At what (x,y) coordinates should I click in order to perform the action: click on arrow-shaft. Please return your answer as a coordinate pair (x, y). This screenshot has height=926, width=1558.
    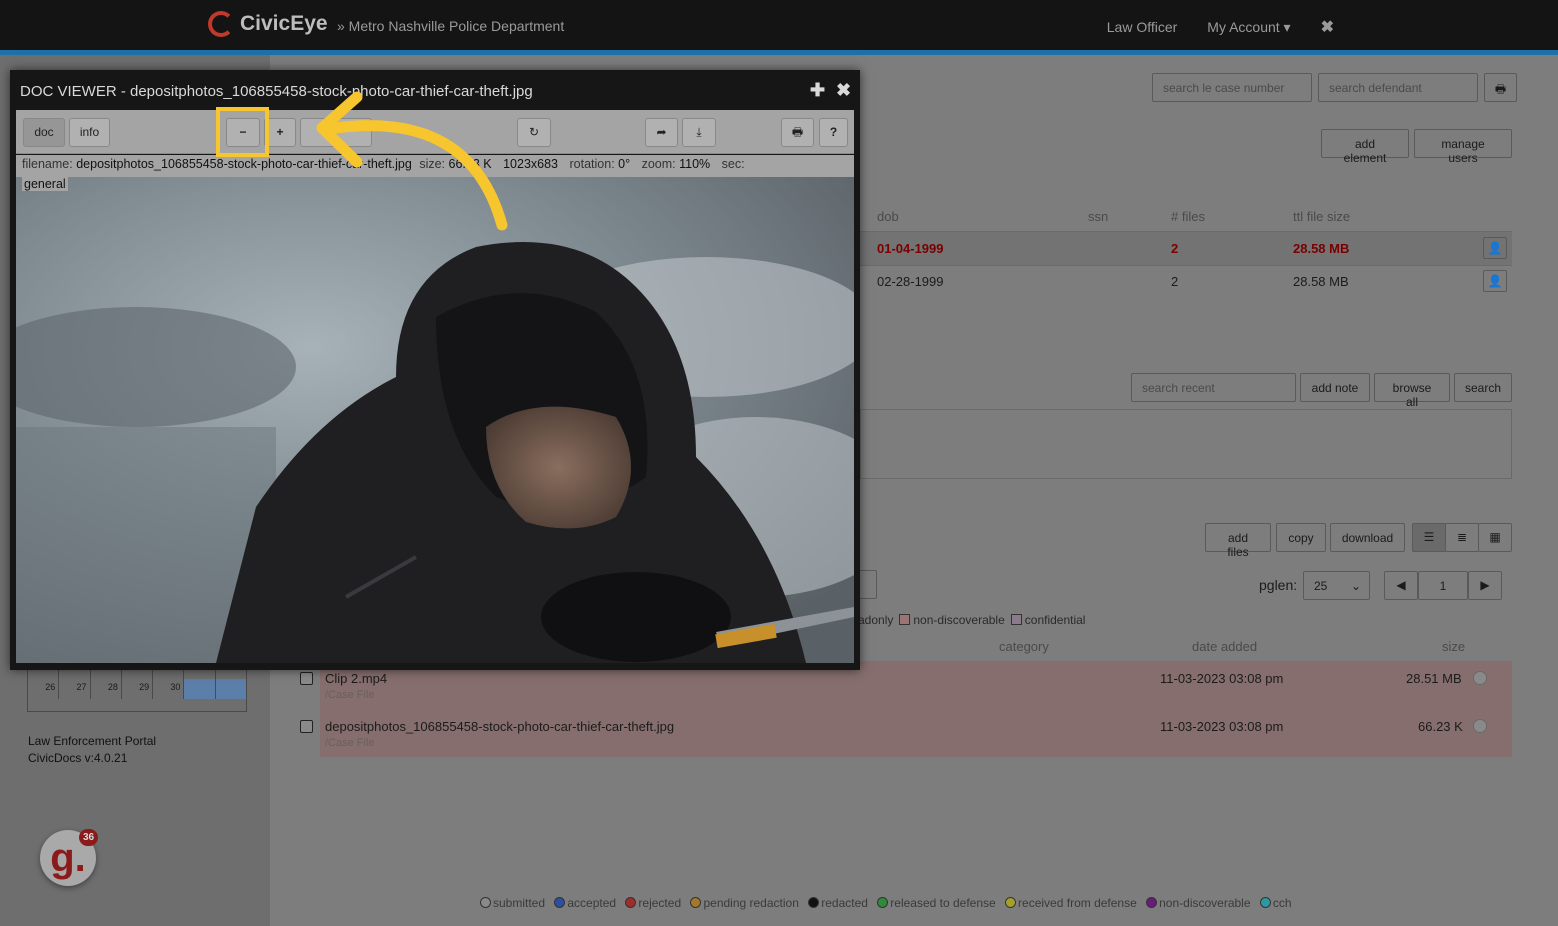
    Looking at the image, I should click on (418, 175).